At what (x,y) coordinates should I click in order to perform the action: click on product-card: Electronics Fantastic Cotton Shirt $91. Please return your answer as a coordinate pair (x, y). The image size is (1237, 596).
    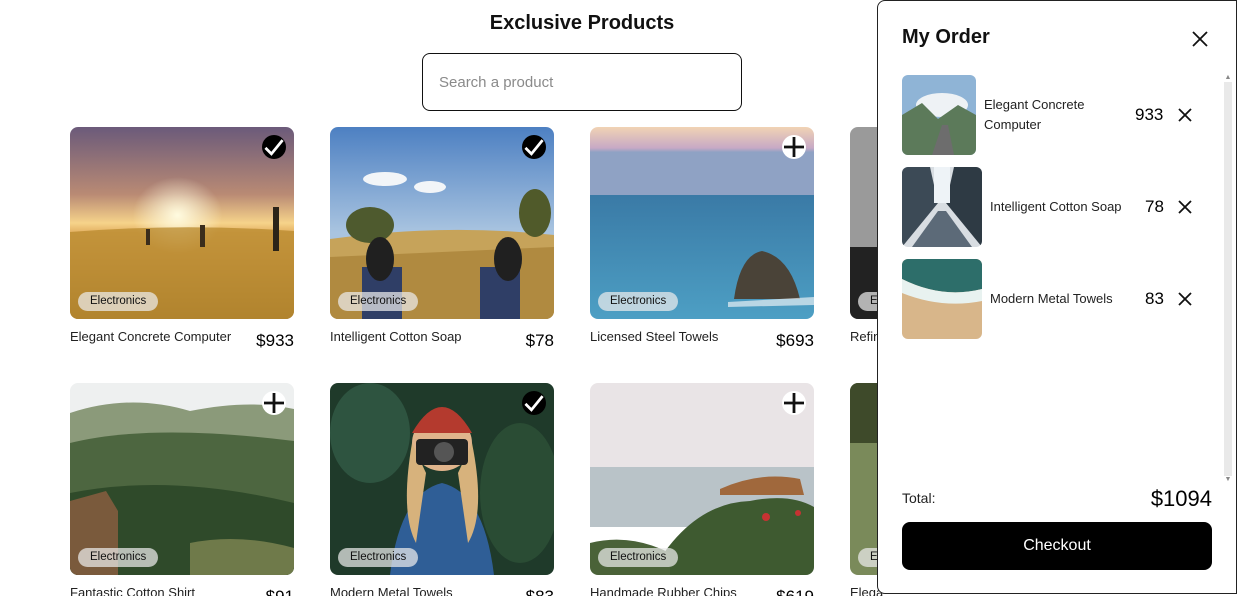
    Looking at the image, I should click on (182, 489).